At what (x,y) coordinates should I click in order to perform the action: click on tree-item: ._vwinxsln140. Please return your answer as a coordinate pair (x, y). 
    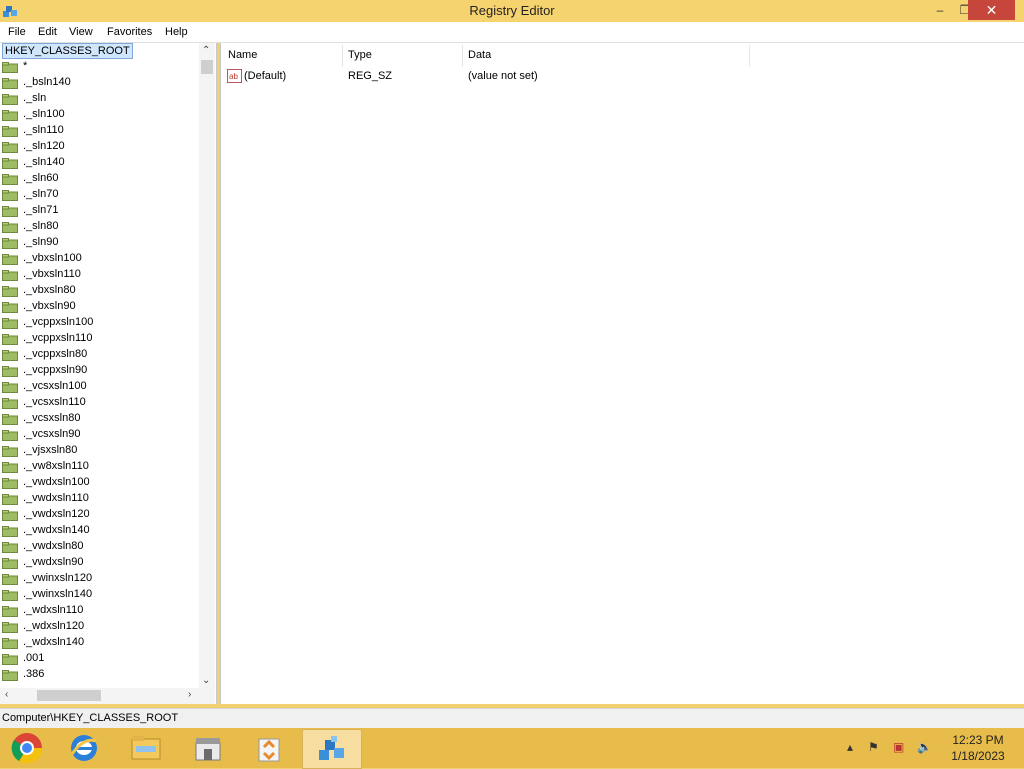
    Looking at the image, I should click on (99, 595).